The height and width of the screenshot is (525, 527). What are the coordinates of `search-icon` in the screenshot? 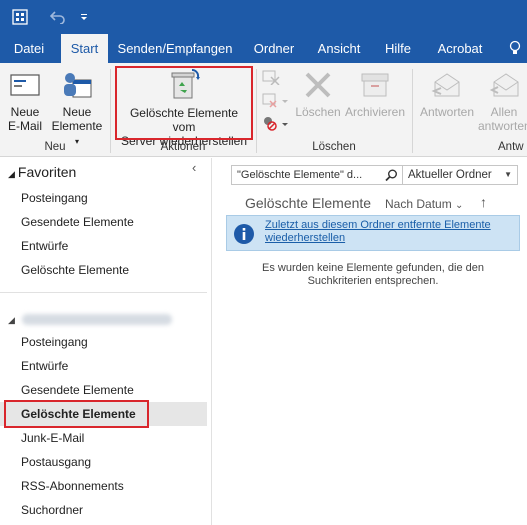 It's located at (391, 177).